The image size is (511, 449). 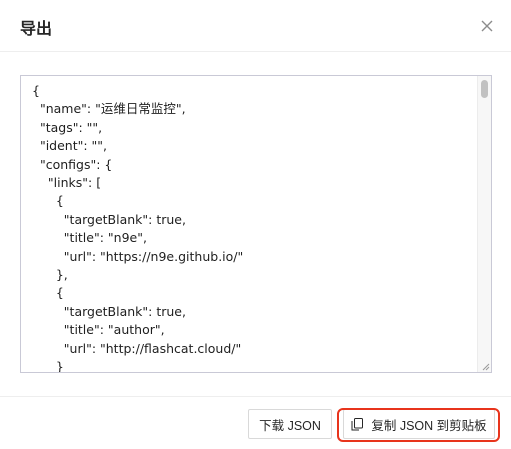 I want to click on code-line: }, so click(x=48, y=366).